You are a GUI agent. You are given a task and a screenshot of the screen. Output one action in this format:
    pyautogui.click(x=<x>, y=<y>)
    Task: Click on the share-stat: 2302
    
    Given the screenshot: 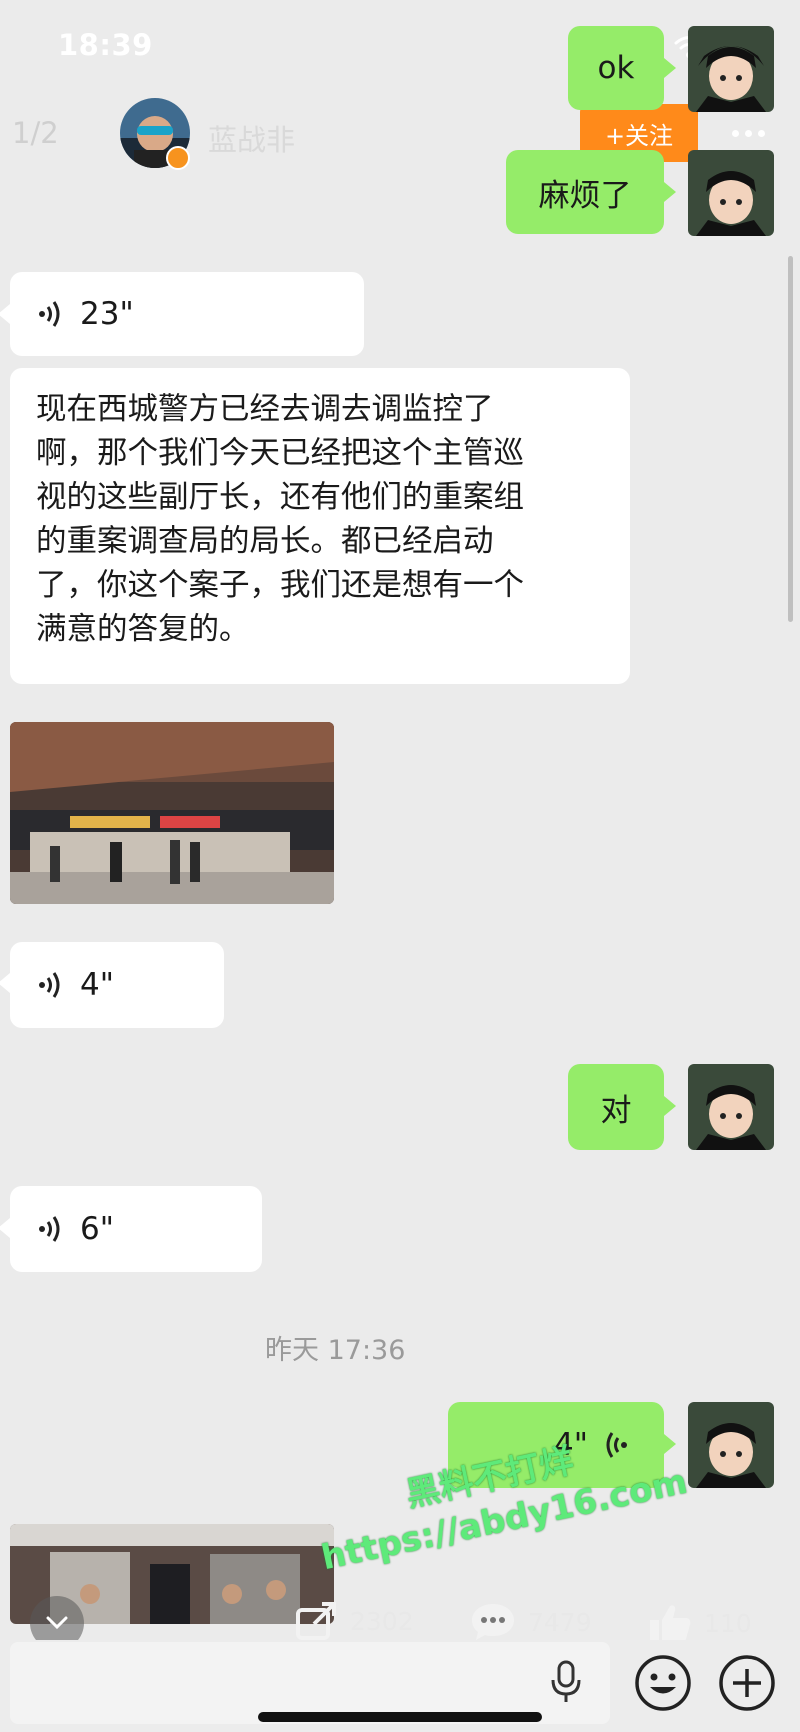 What is the action you would take?
    pyautogui.click(x=355, y=1621)
    